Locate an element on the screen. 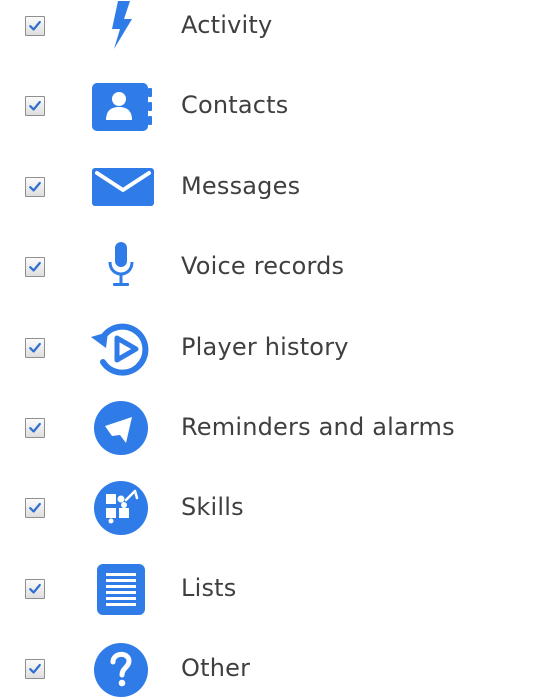  player-history-checkbox is located at coordinates (35, 348).